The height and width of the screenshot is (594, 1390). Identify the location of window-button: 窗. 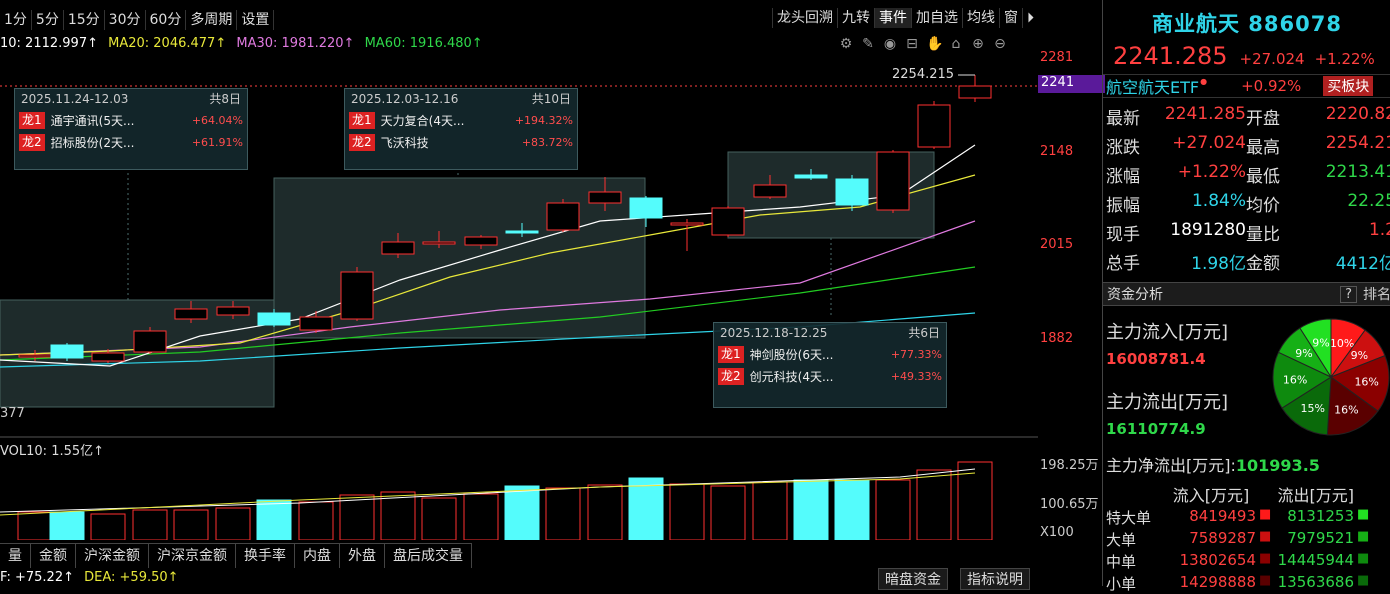
(1010, 18).